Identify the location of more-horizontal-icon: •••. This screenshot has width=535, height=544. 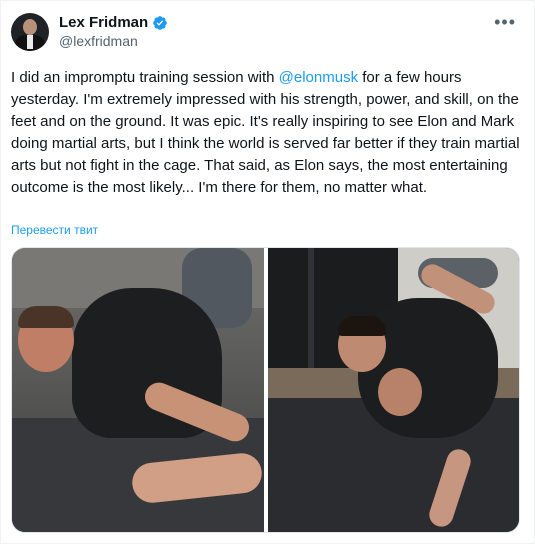
(505, 22).